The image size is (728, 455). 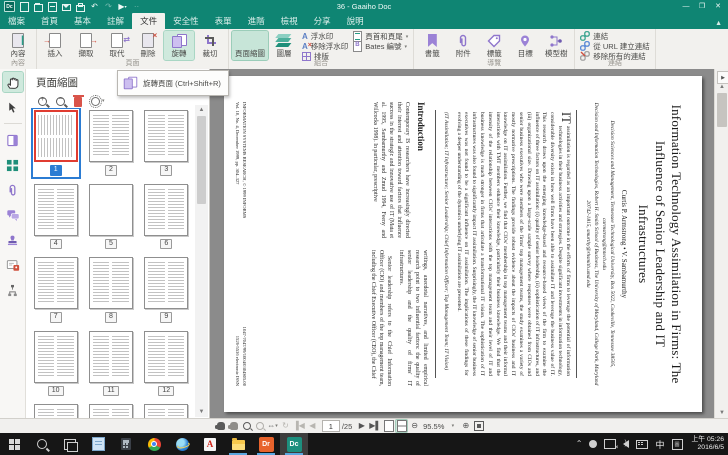 What do you see at coordinates (13, 165) in the screenshot?
I see `thumbnails-panel-button` at bounding box center [13, 165].